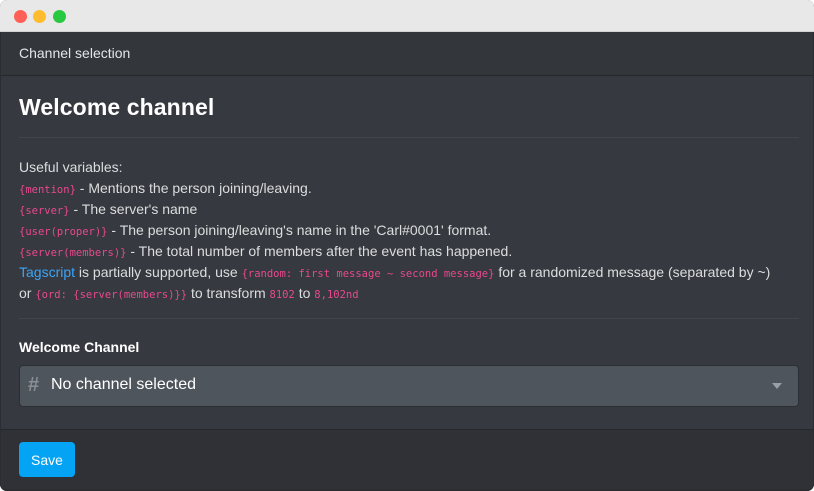 This screenshot has width=814, height=491. Describe the element at coordinates (47, 190) in the screenshot. I see `variable-code: {mention}` at that location.